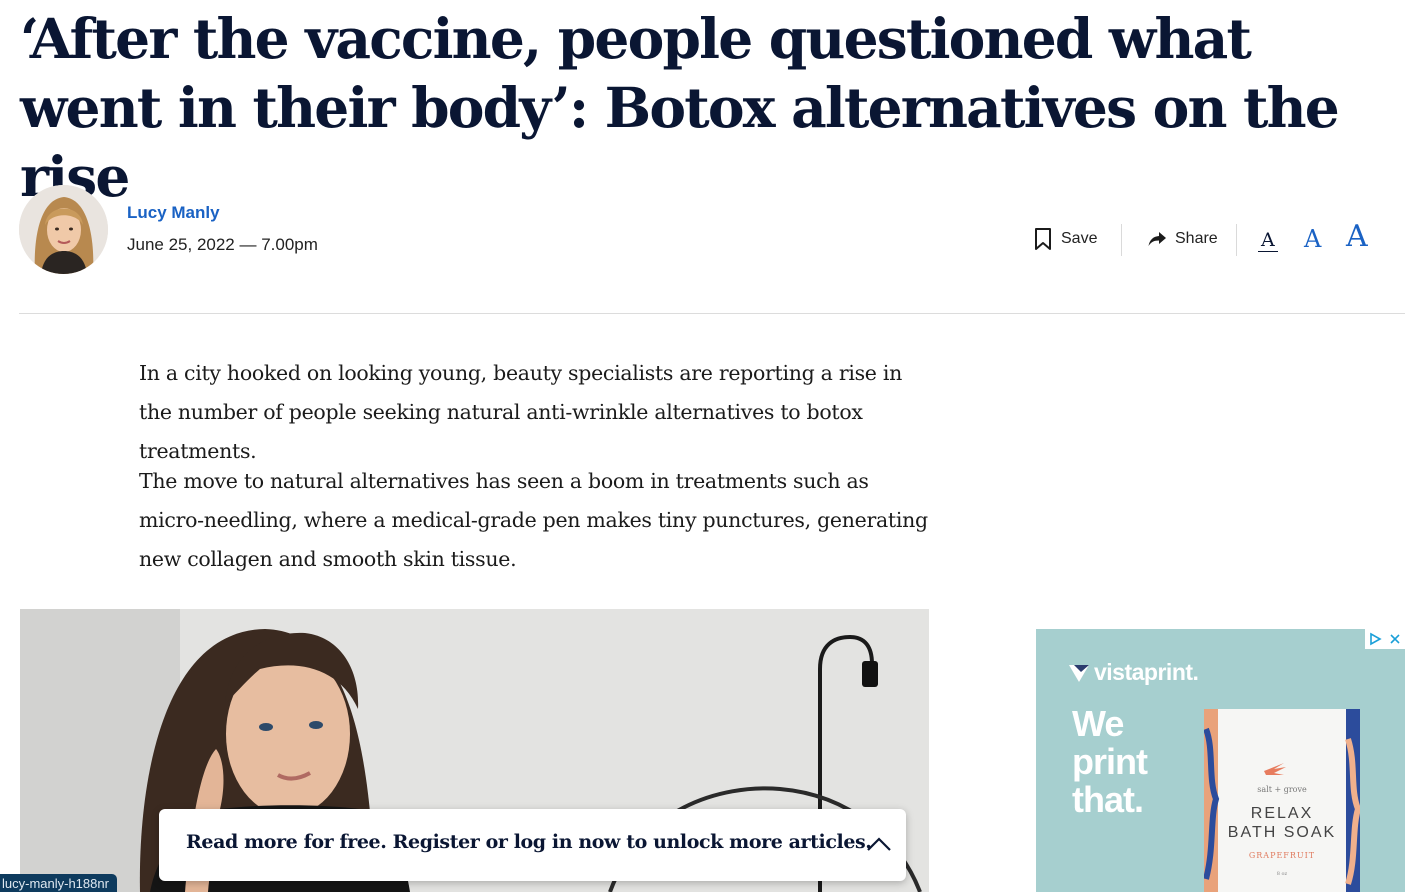 Image resolution: width=1420 pixels, height=892 pixels. I want to click on author-avatar, so click(63, 229).